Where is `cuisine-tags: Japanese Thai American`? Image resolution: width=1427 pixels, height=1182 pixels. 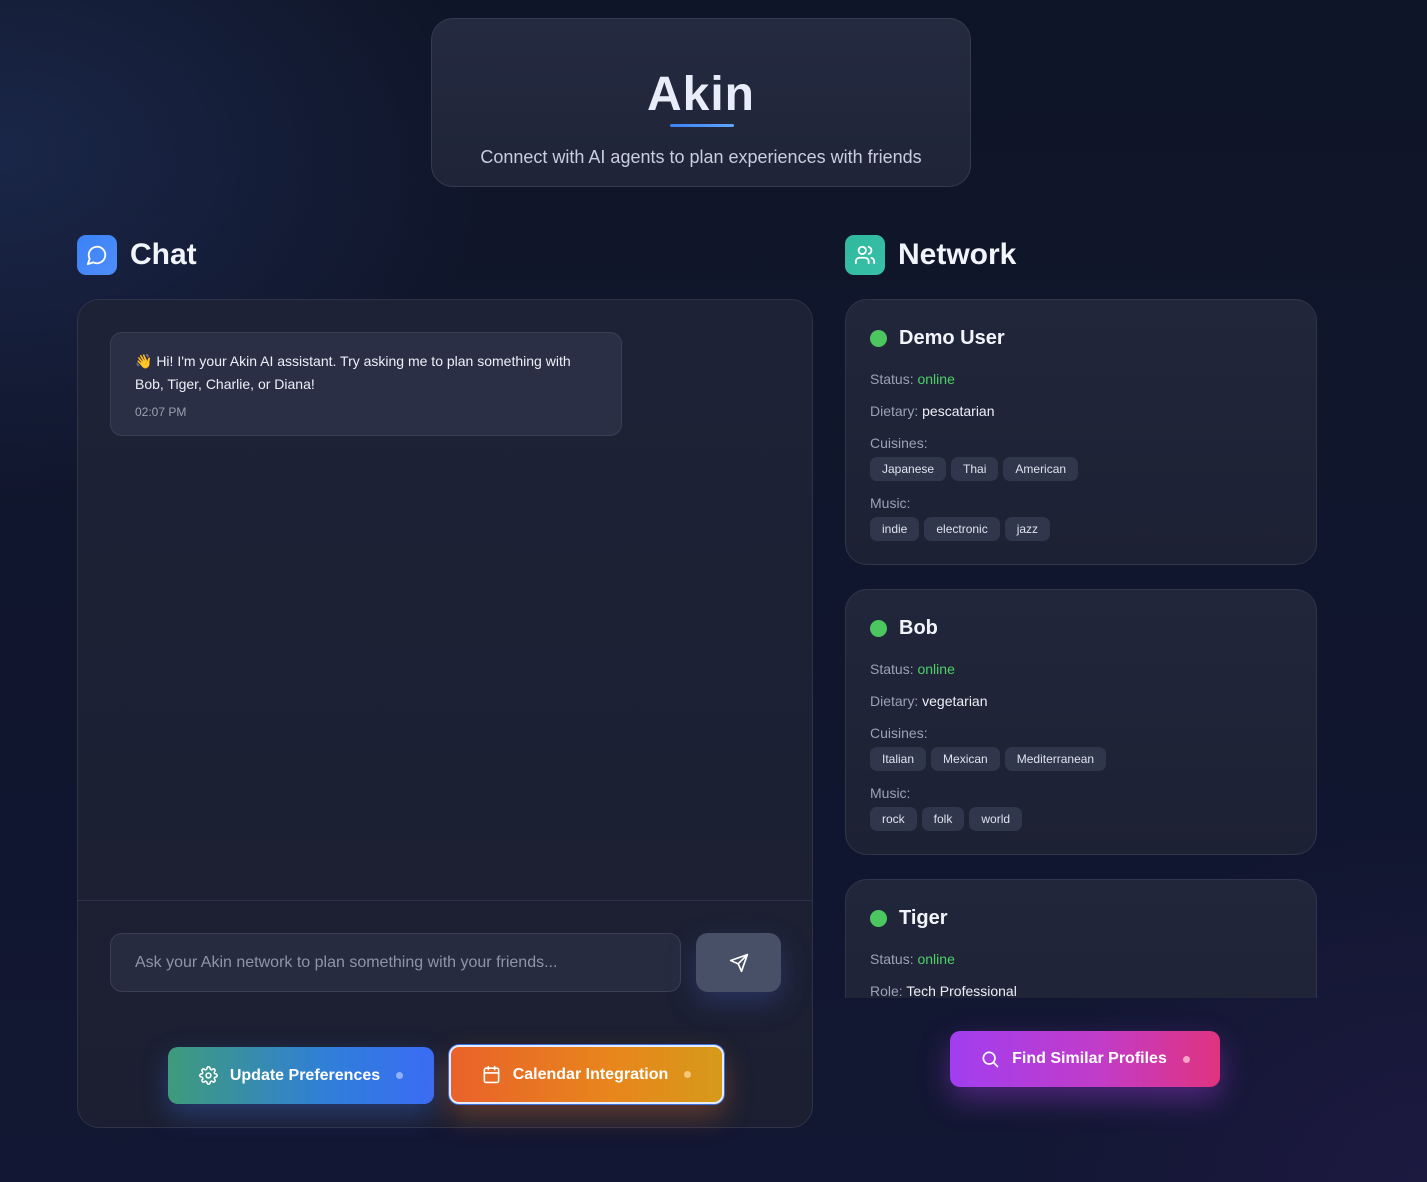 cuisine-tags: Japanese Thai American is located at coordinates (974, 469).